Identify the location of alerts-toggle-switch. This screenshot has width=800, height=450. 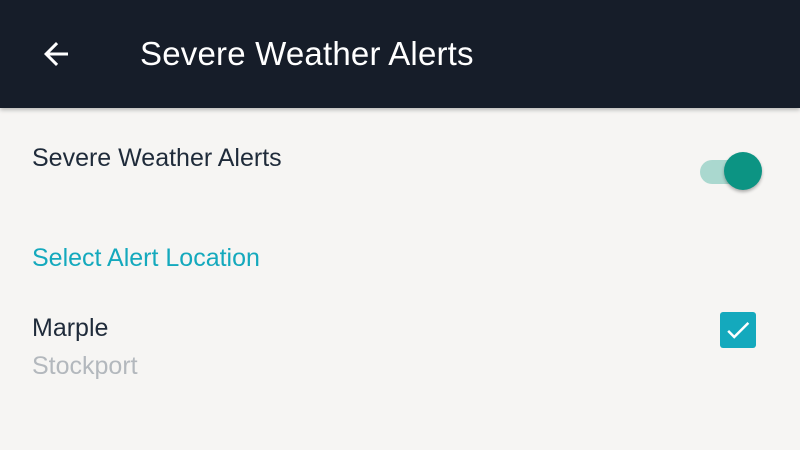
(731, 170).